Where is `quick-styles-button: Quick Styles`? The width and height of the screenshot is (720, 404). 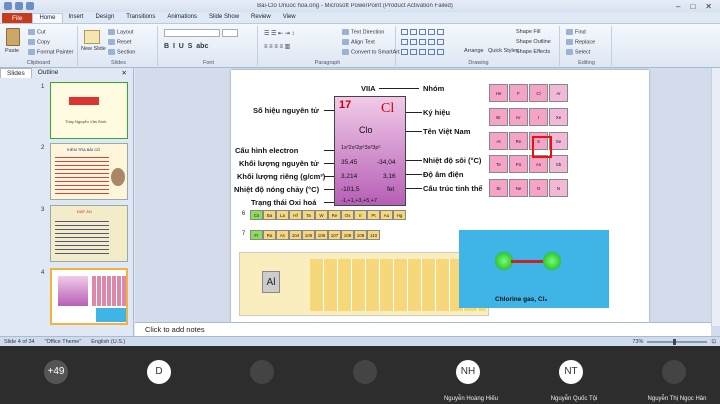 quick-styles-button: Quick Styles is located at coordinates (503, 51).